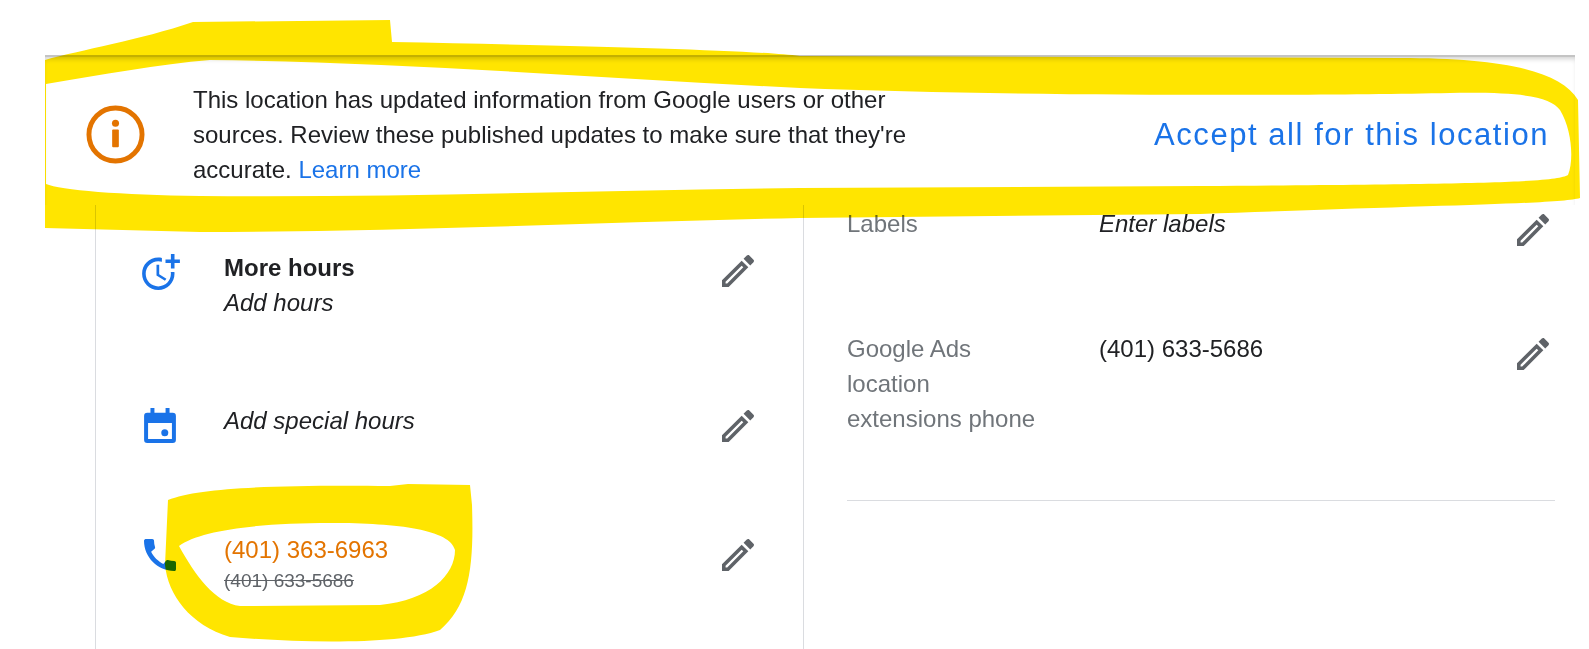 This screenshot has height=649, width=1589. I want to click on field-label: Labels, so click(883, 224).